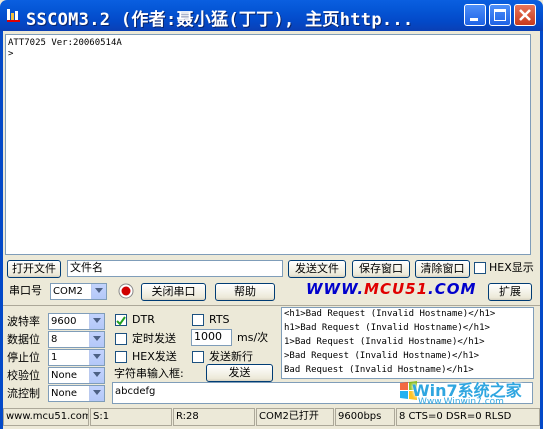 The image size is (543, 429). I want to click on help-button: 帮助, so click(245, 292).